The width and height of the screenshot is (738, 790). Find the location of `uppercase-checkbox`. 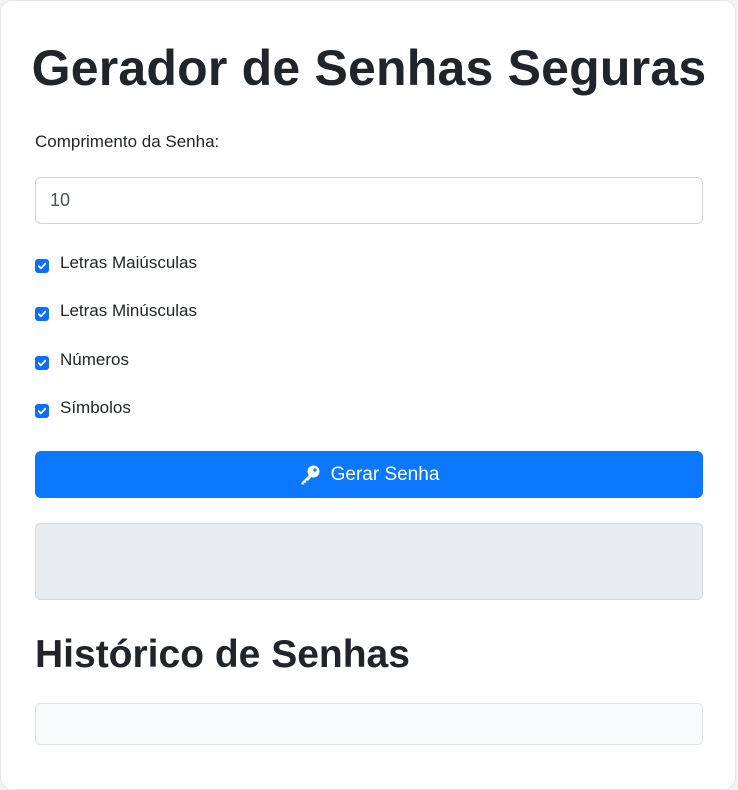

uppercase-checkbox is located at coordinates (42, 265).